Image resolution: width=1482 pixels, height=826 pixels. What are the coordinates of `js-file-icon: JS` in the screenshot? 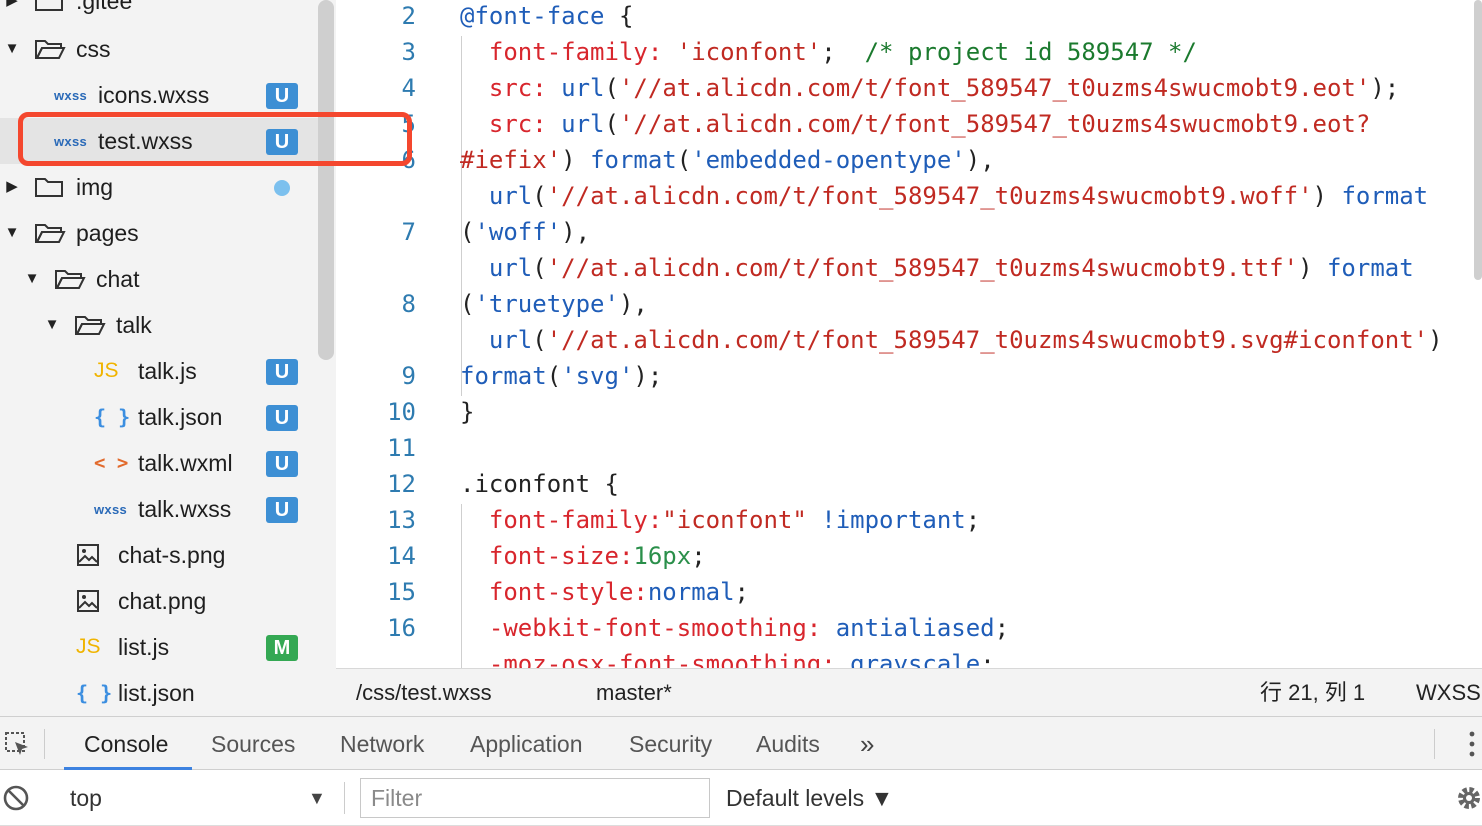 It's located at (106, 370).